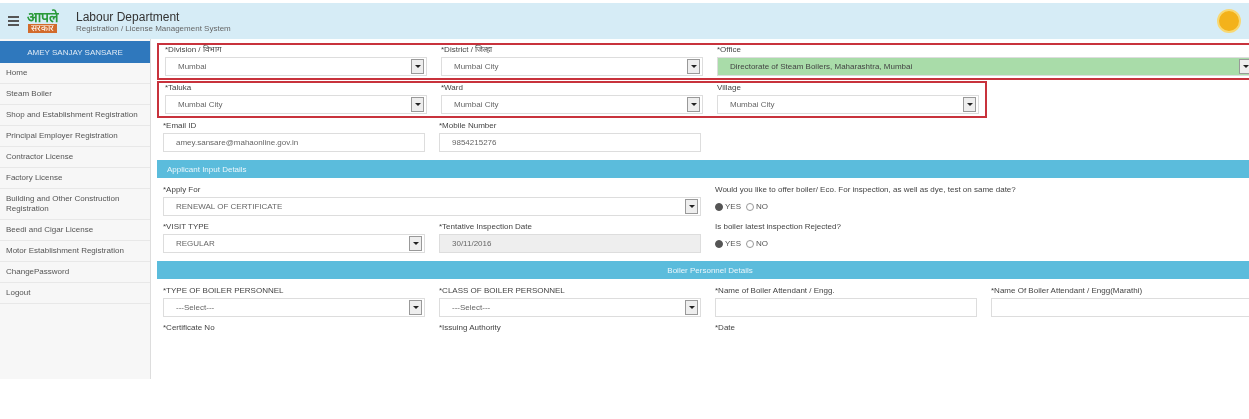 This screenshot has width=1249, height=419. What do you see at coordinates (75, 115) in the screenshot?
I see `sidebar-item: Shop and Establishment Registration` at bounding box center [75, 115].